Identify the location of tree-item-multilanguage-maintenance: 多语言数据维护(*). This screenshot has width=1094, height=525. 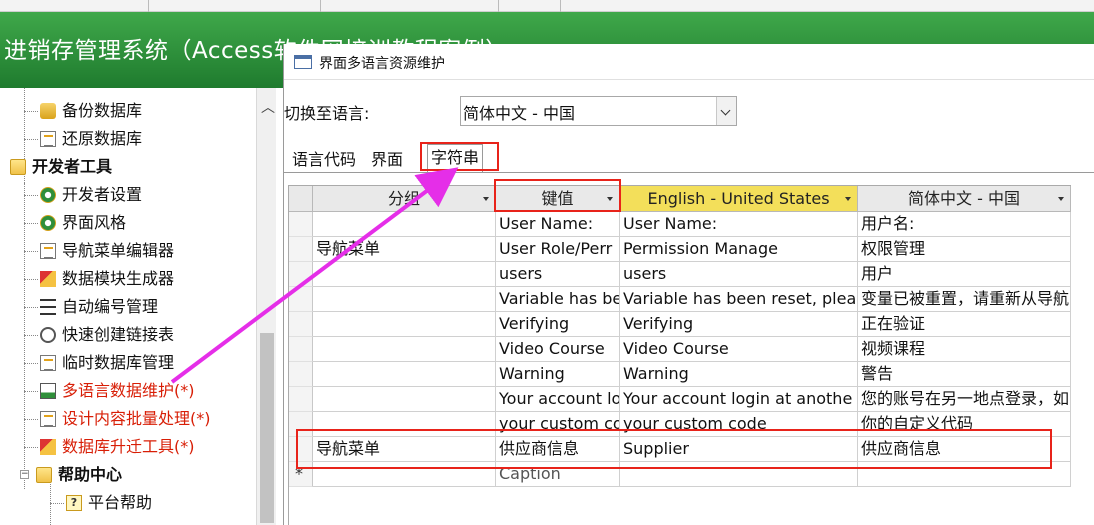
(117, 391).